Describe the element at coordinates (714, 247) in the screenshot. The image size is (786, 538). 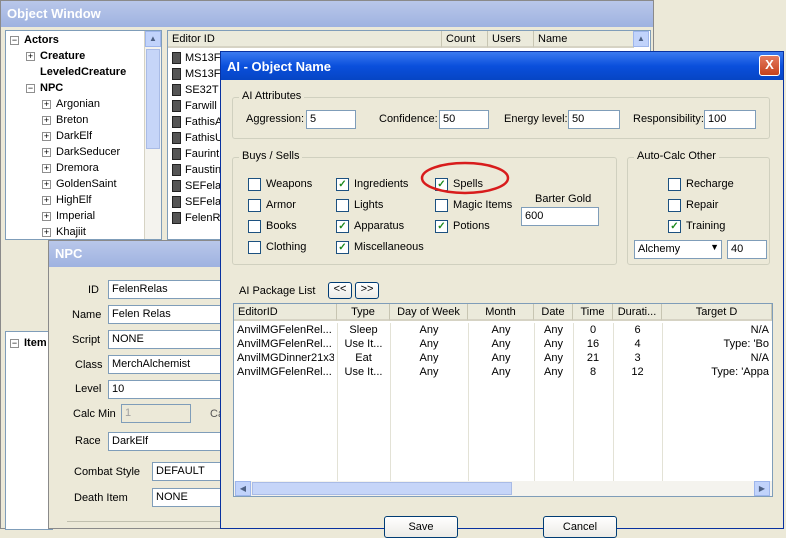
I see `chevron-down-icon: ▼` at that location.